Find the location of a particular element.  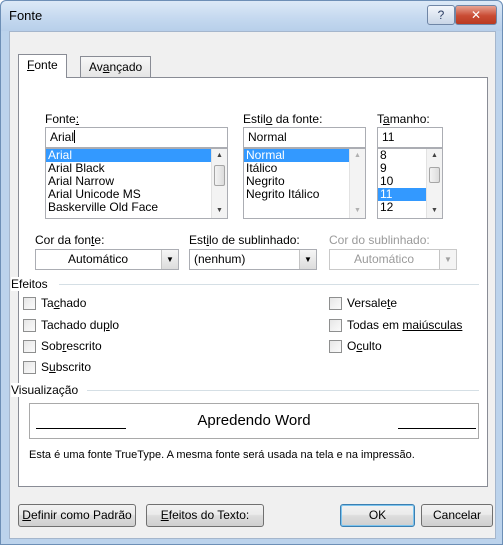

font-color-select: Automático ▼ is located at coordinates (107, 259).